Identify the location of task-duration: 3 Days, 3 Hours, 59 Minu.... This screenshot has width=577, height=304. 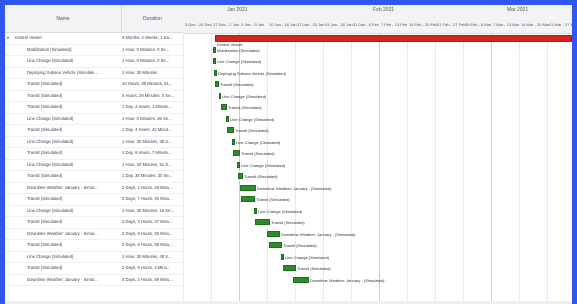
(147, 279).